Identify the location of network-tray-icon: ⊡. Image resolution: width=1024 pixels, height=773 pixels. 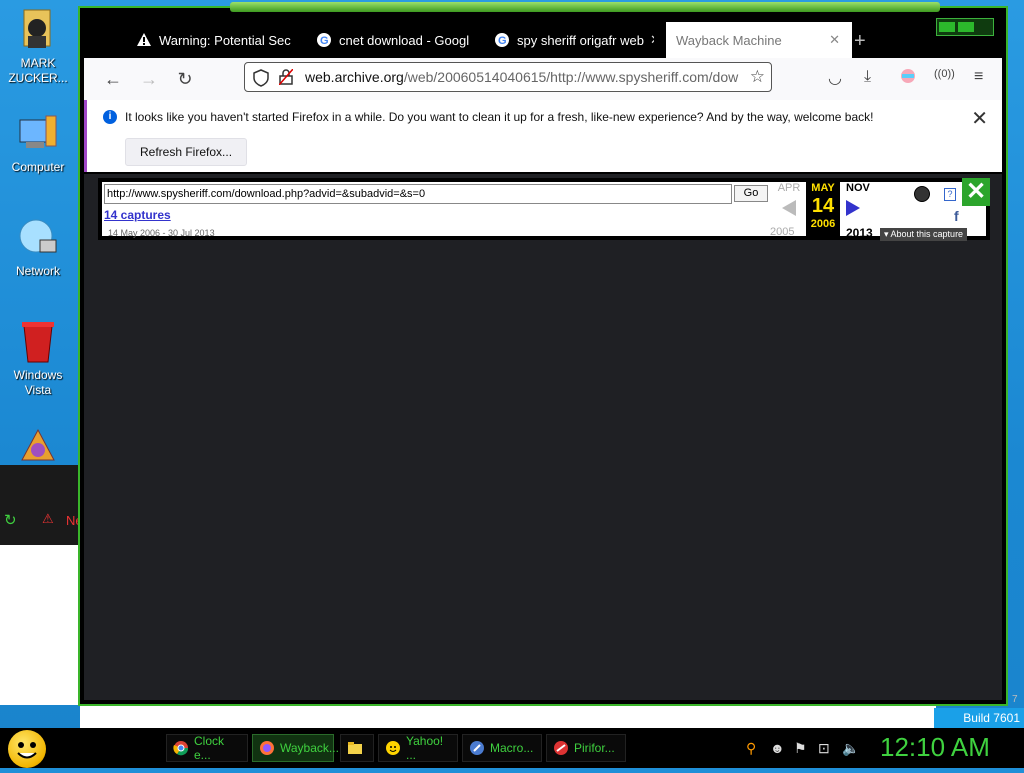
(824, 748).